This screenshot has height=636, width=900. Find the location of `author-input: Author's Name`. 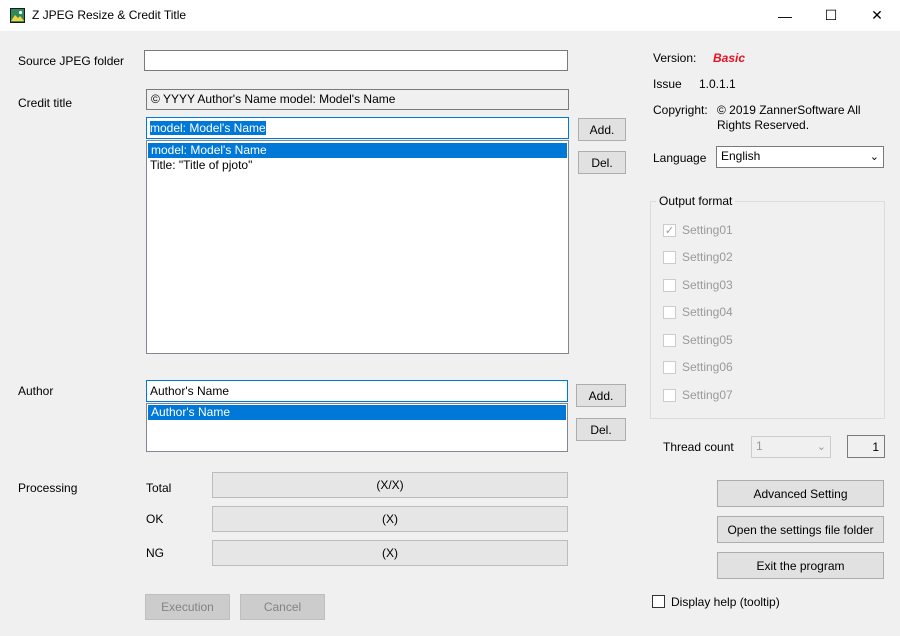

author-input: Author's Name is located at coordinates (357, 391).